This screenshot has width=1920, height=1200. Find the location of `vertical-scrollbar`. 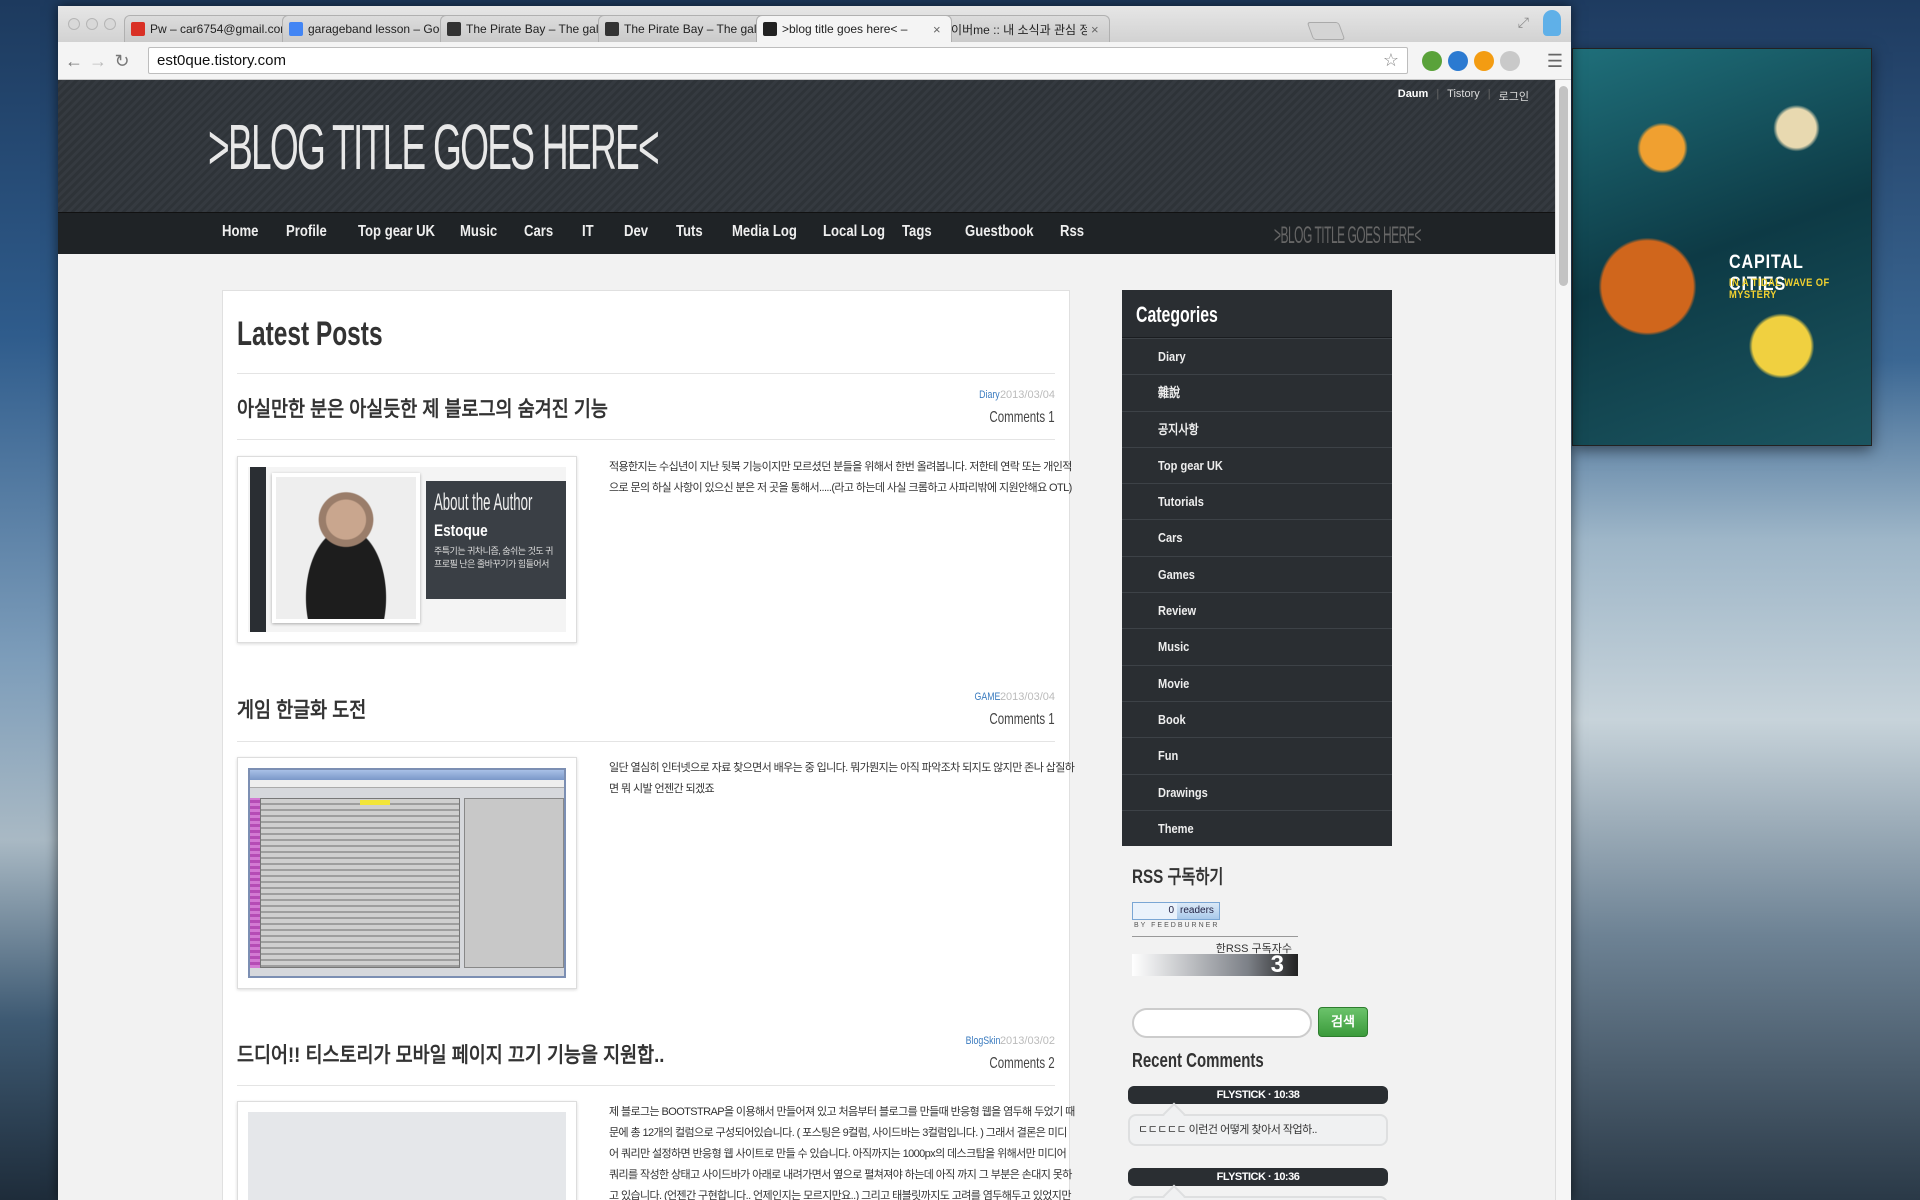

vertical-scrollbar is located at coordinates (1563, 640).